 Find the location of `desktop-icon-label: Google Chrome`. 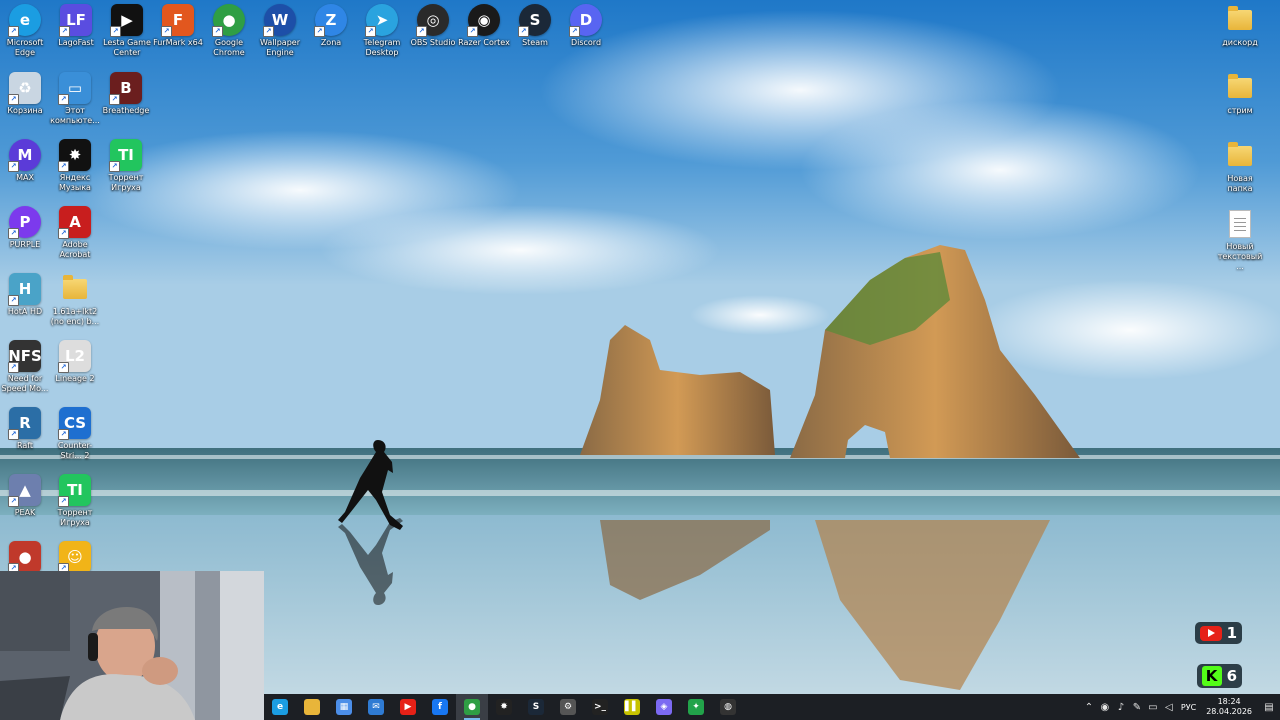

desktop-icon-label: Google Chrome is located at coordinates (229, 47).